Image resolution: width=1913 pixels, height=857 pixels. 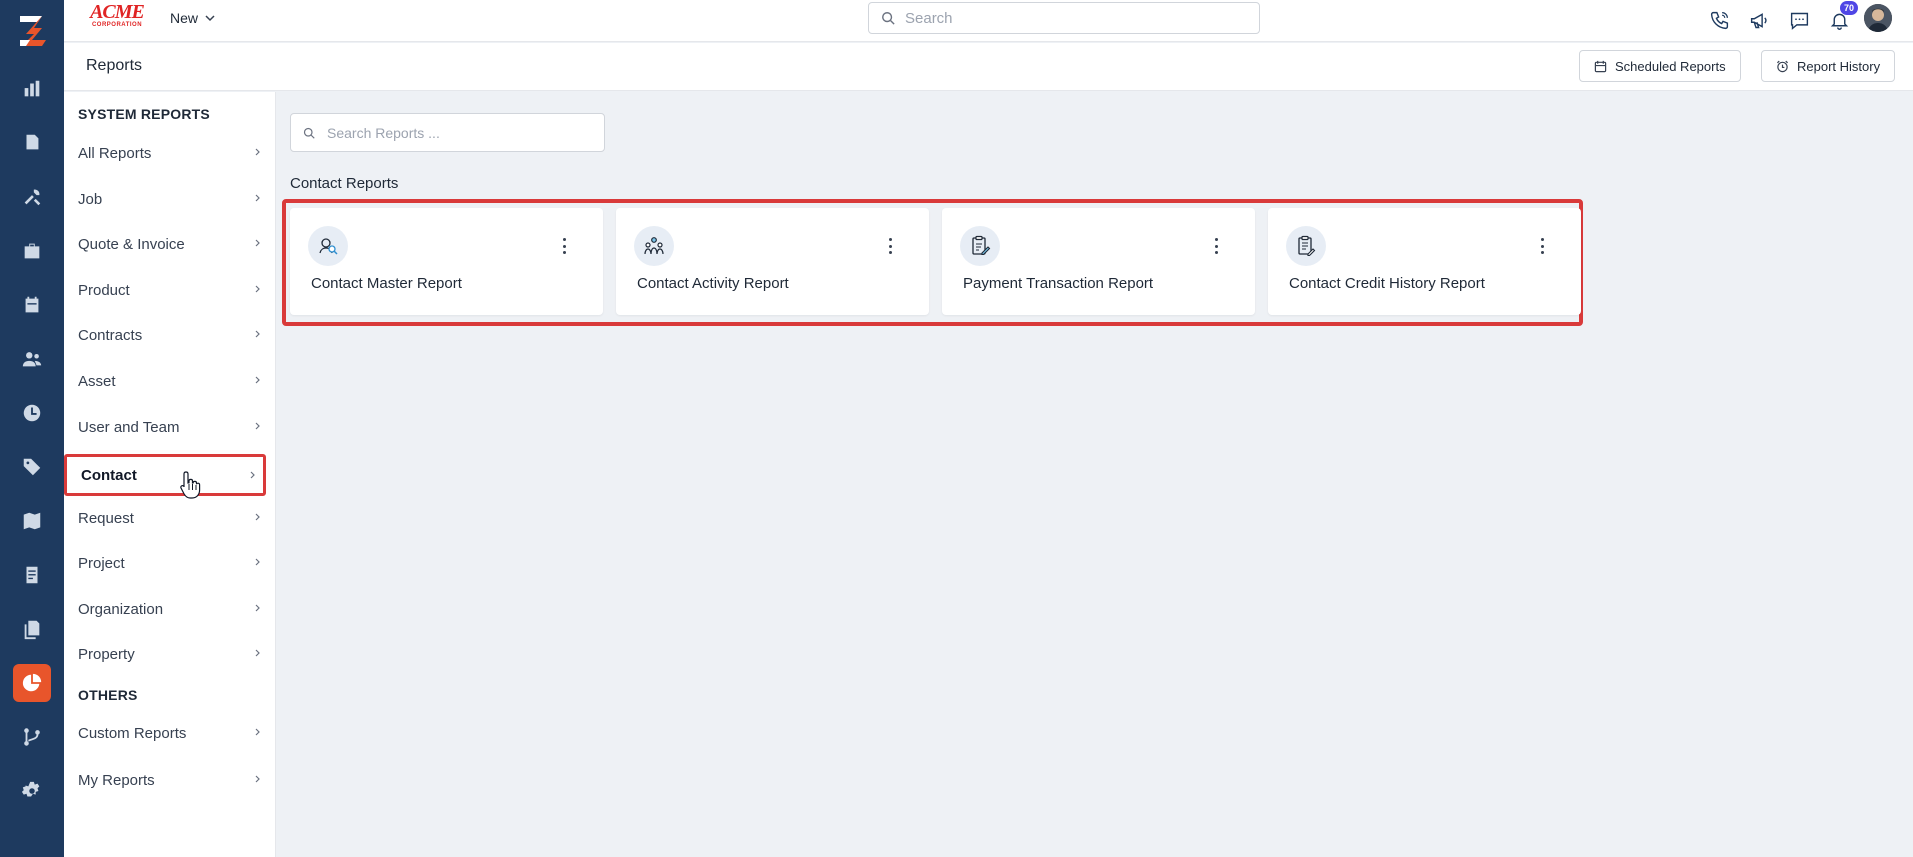 What do you see at coordinates (1719, 20) in the screenshot?
I see `phone-icon` at bounding box center [1719, 20].